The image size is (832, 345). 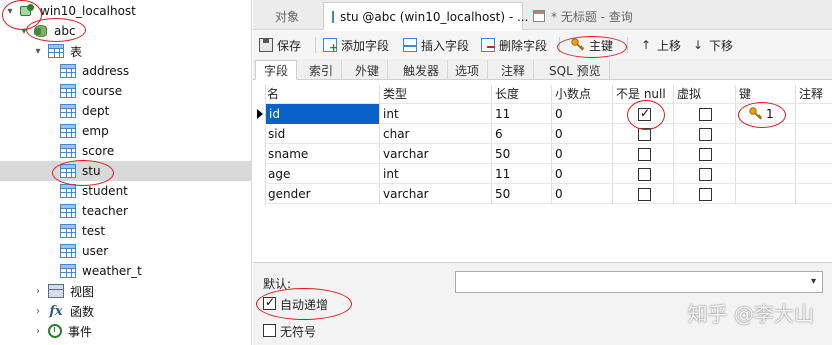 What do you see at coordinates (63, 291) in the screenshot?
I see `tree-views-group: › 视图` at bounding box center [63, 291].